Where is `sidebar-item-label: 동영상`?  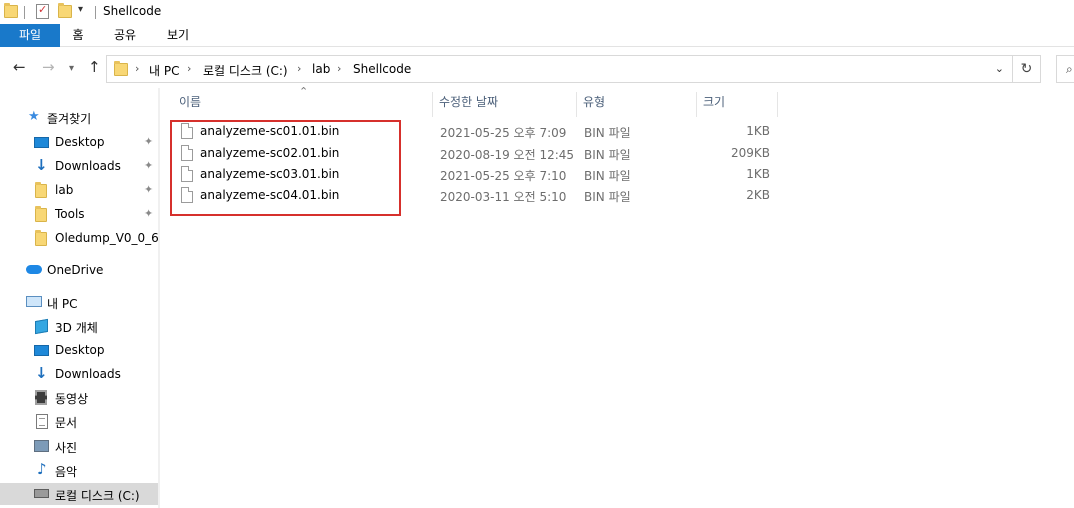
sidebar-item-label: 동영상 is located at coordinates (72, 399).